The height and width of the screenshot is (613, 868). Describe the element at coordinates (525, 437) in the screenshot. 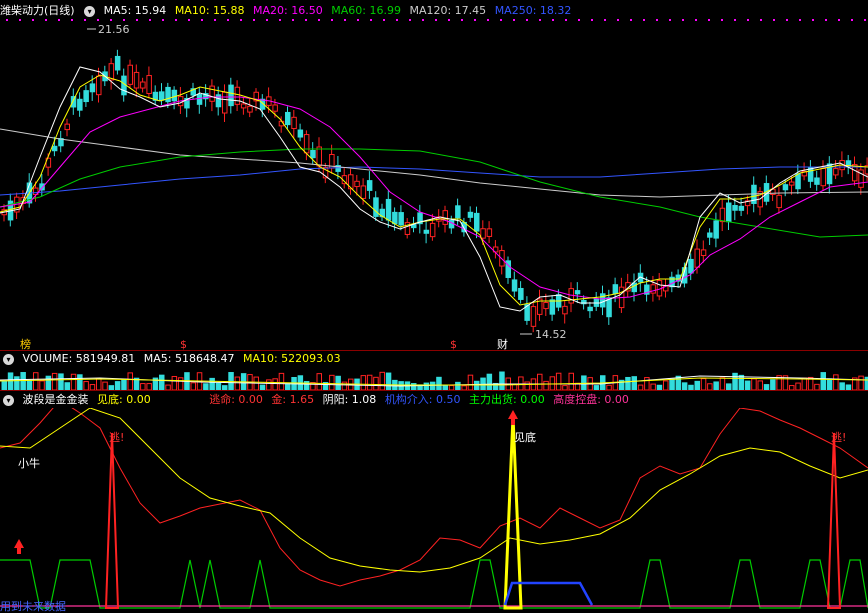

I see `bottom-label: 见底` at that location.